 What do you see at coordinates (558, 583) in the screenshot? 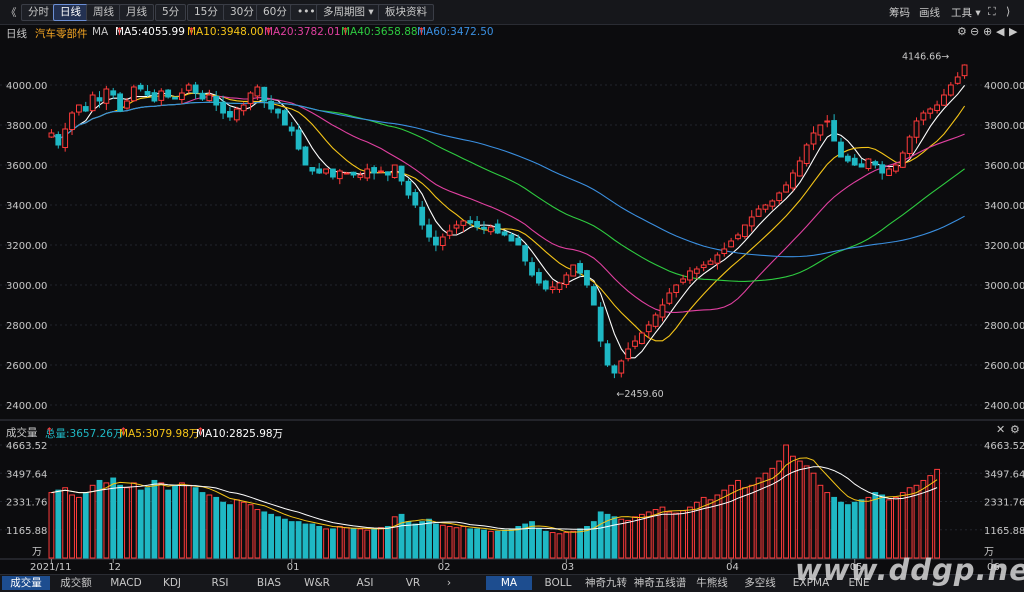
I see `tab-boll: BOLL` at bounding box center [558, 583].